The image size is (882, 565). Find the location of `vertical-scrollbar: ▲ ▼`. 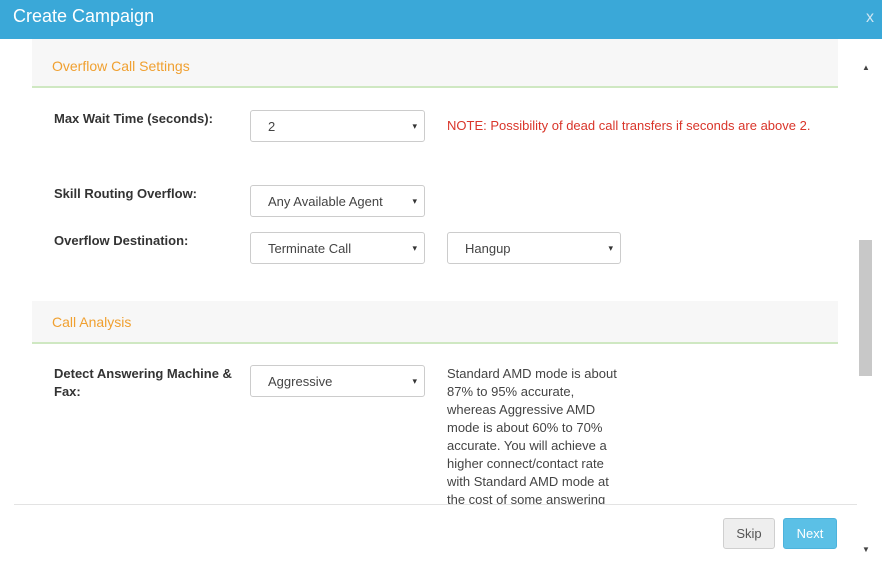

vertical-scrollbar: ▲ ▼ is located at coordinates (865, 308).